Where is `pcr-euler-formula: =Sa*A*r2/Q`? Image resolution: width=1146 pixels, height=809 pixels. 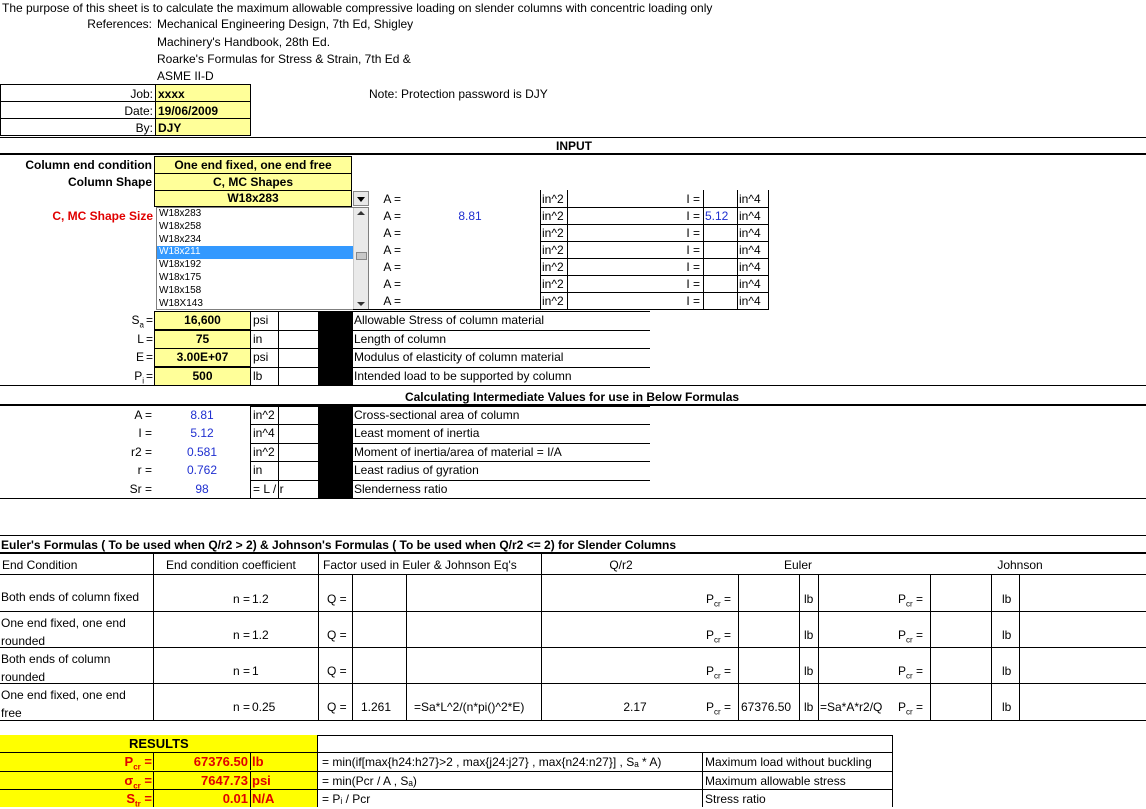 pcr-euler-formula: =Sa*A*r2/Q is located at coordinates (851, 707).